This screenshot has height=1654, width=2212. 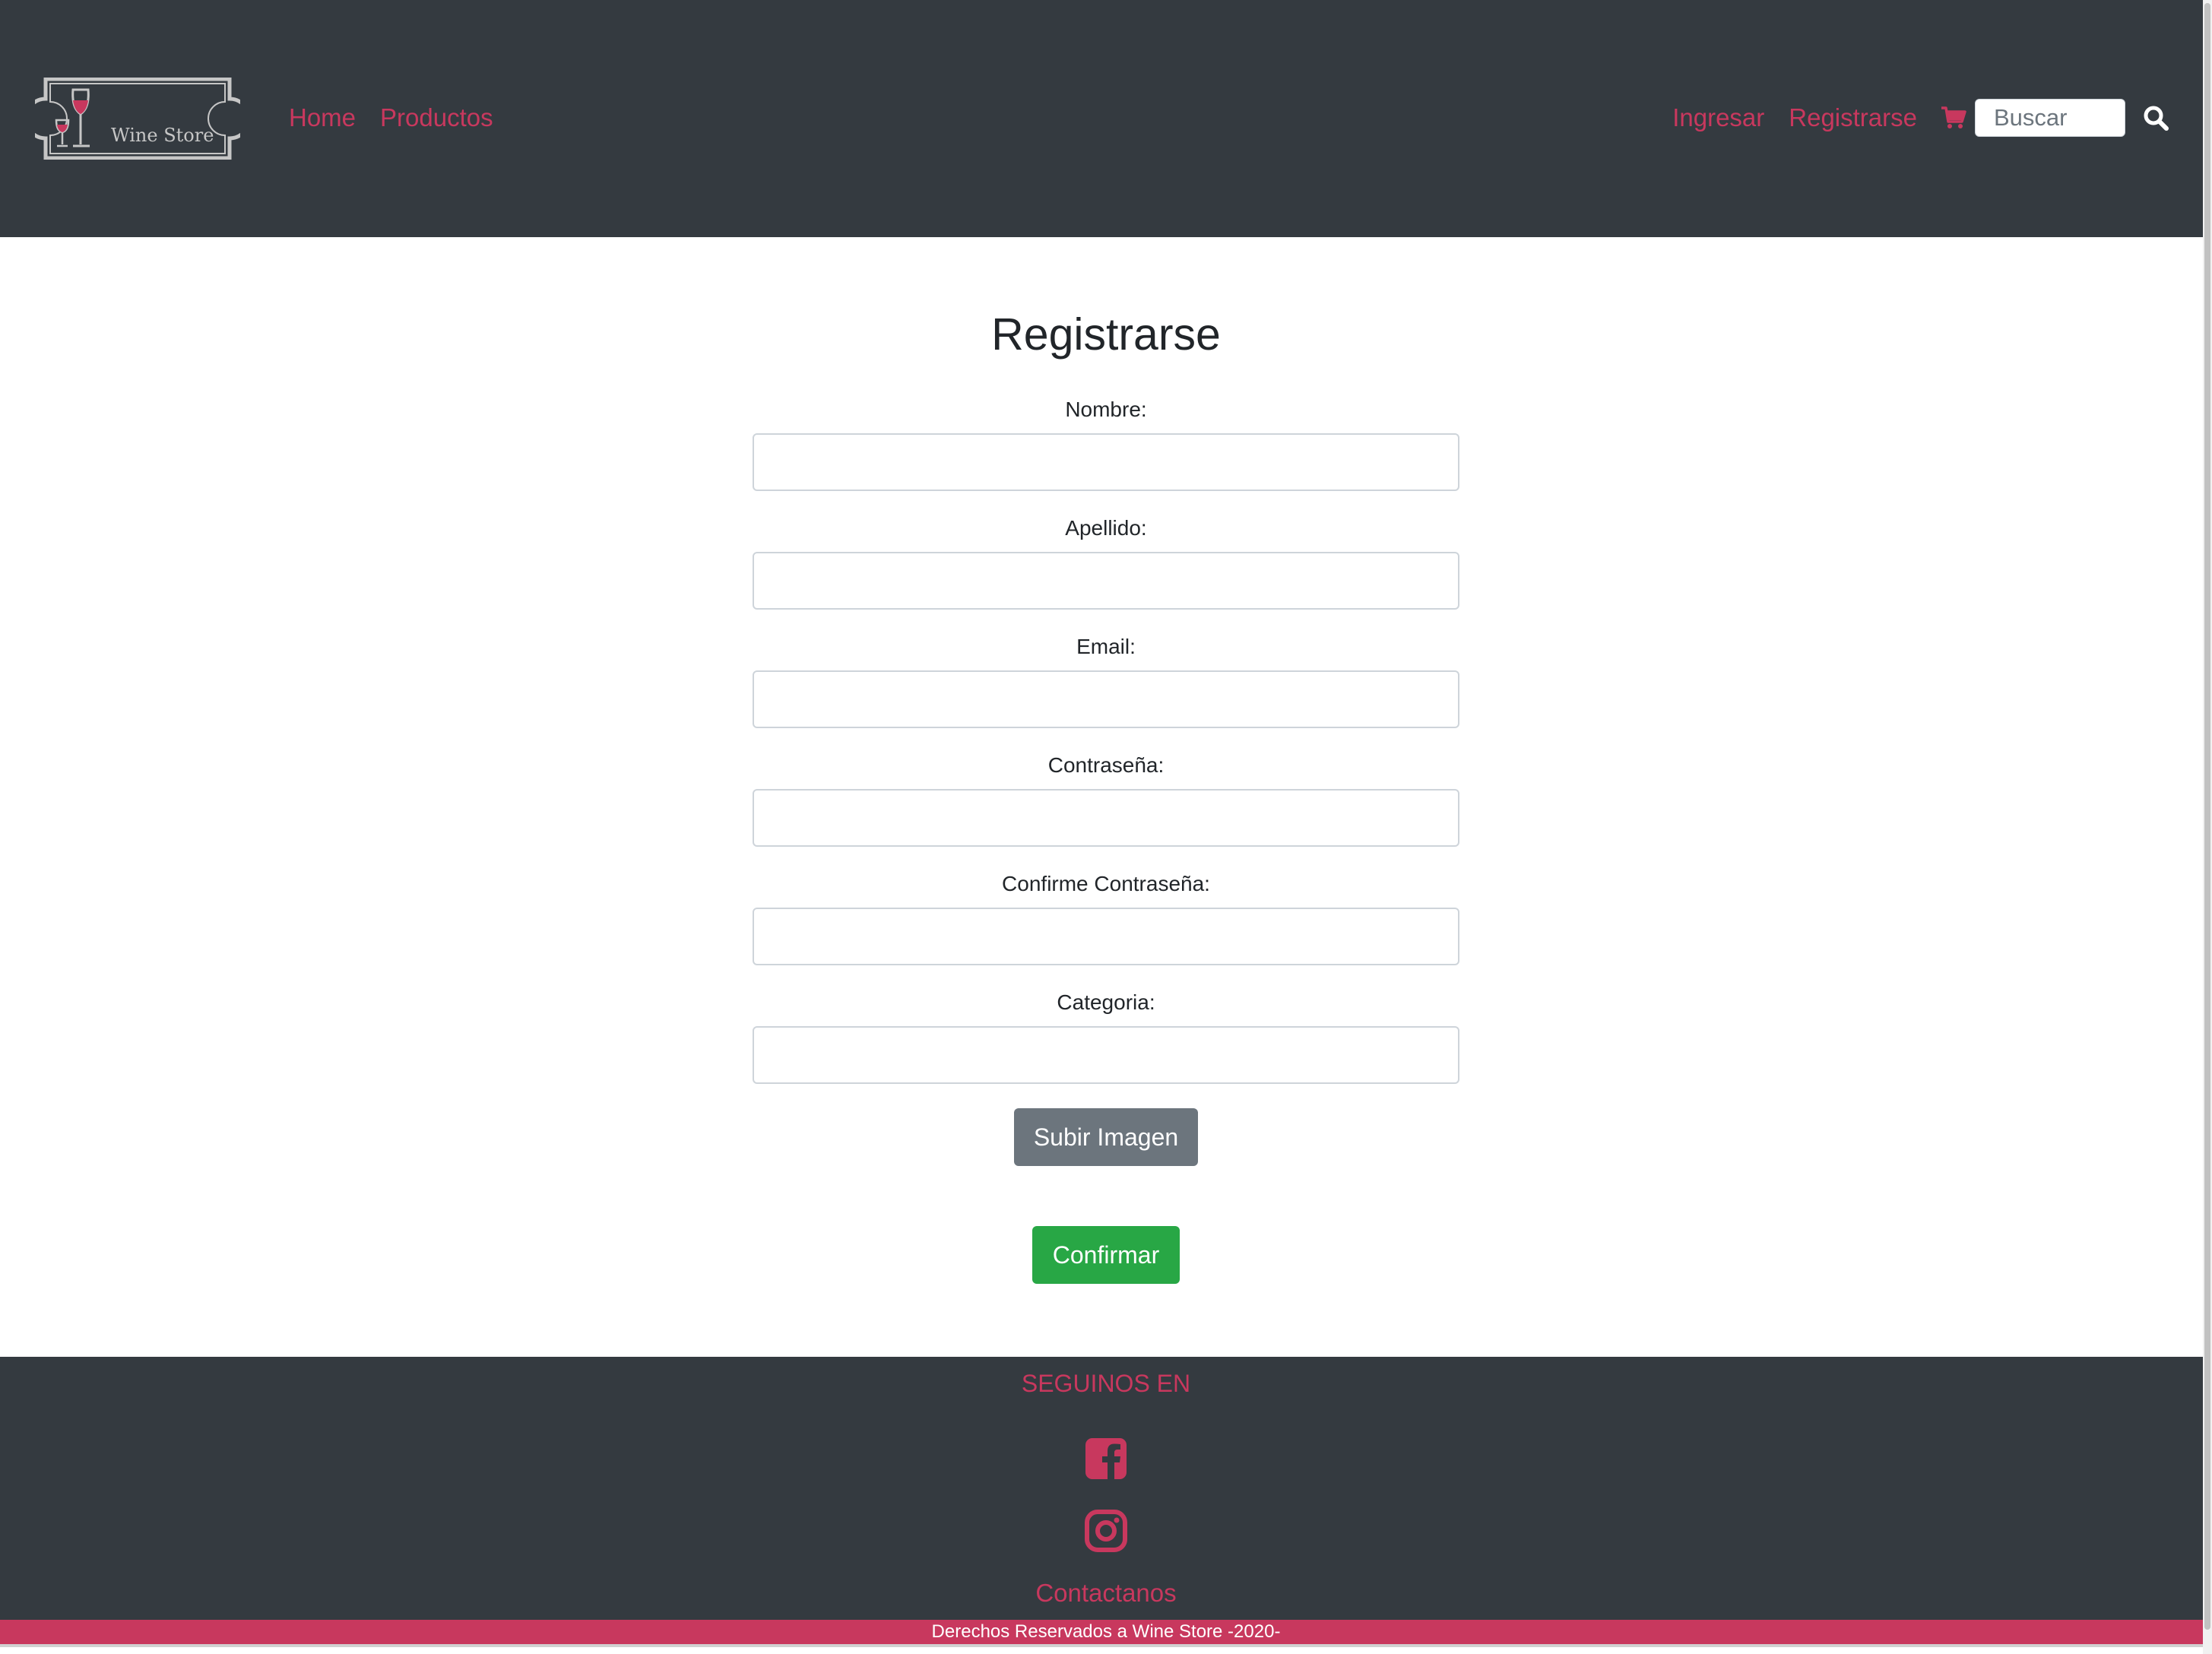 I want to click on apellido-label: Apellido:, so click(x=1106, y=528).